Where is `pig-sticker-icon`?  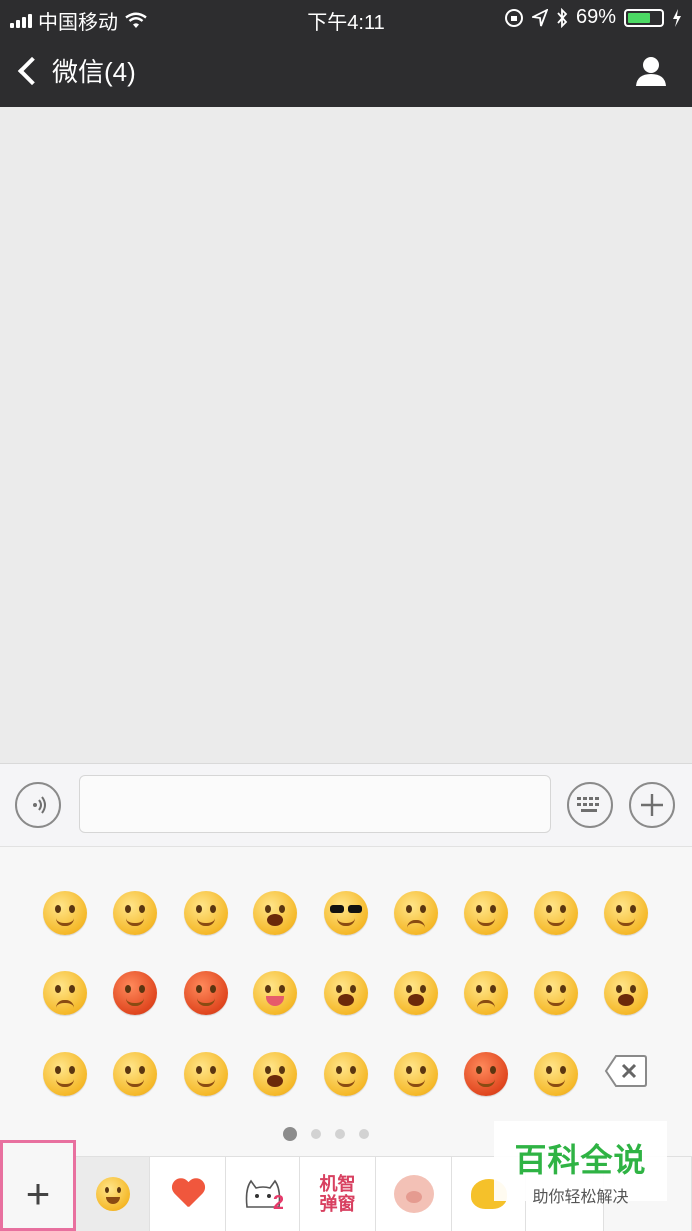 pig-sticker-icon is located at coordinates (413, 1194).